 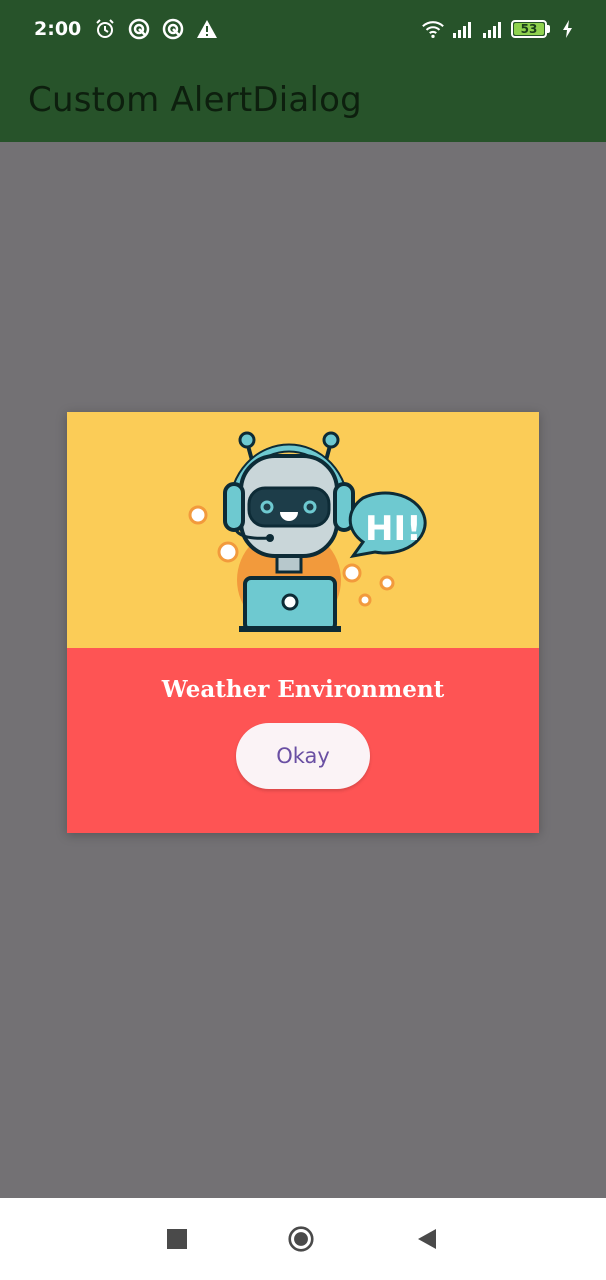 I want to click on battery-level: 53, so click(x=529, y=29).